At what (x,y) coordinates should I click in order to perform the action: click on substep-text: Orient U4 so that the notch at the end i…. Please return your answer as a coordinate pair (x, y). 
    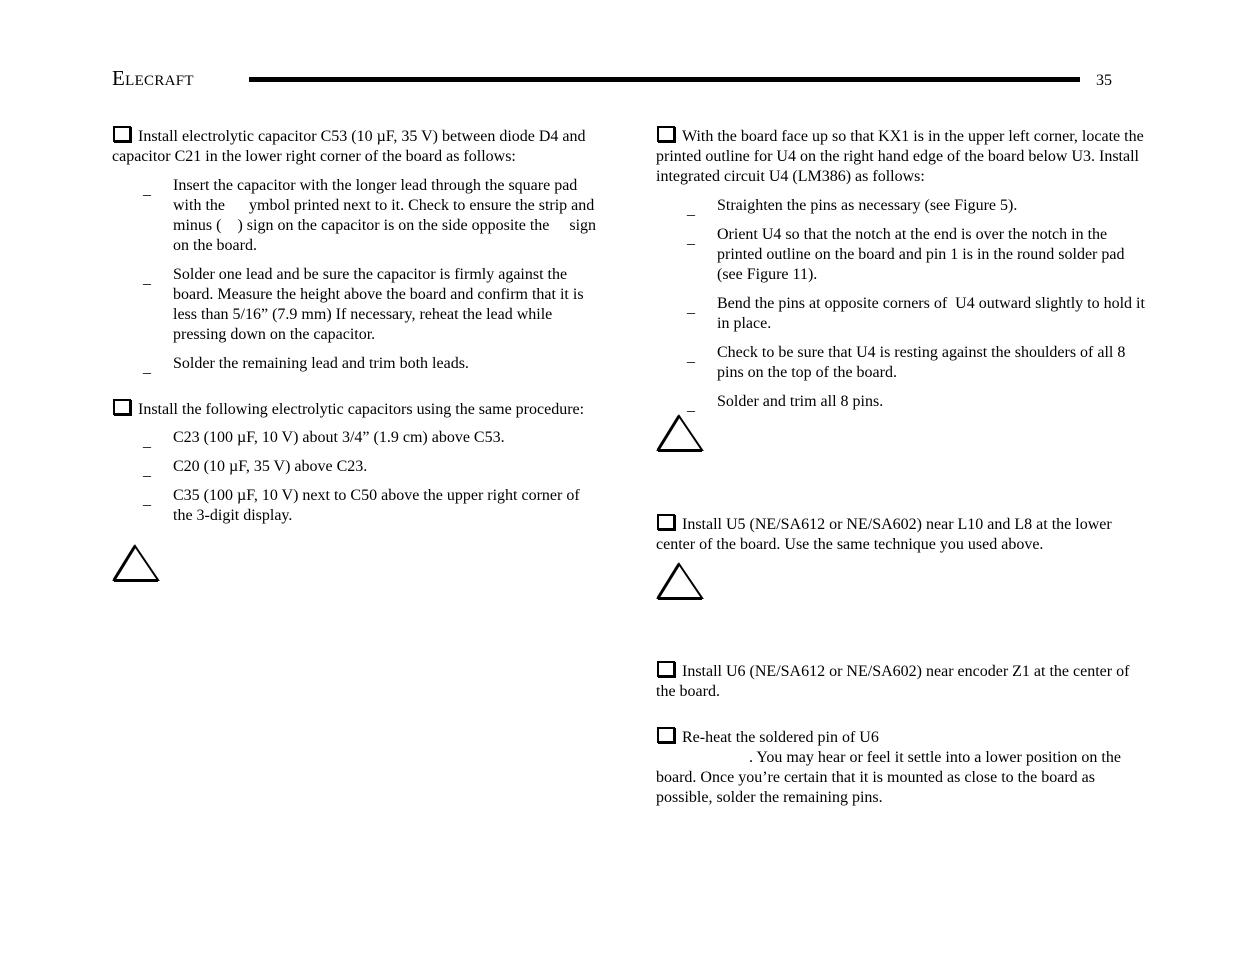
    Looking at the image, I should click on (921, 254).